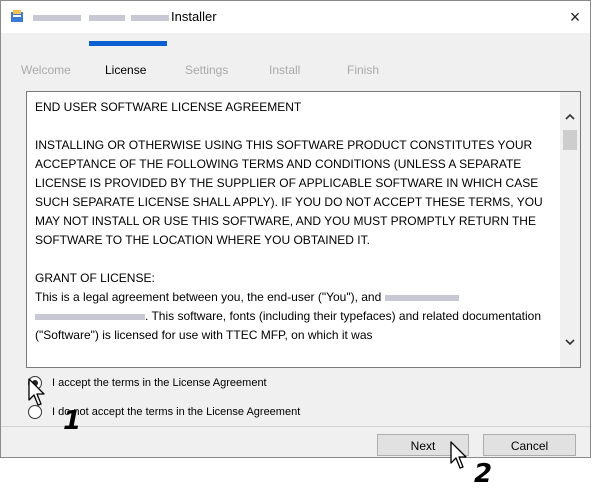 Image resolution: width=592 pixels, height=489 pixels. What do you see at coordinates (570, 117) in the screenshot?
I see `scroll-up-icon` at bounding box center [570, 117].